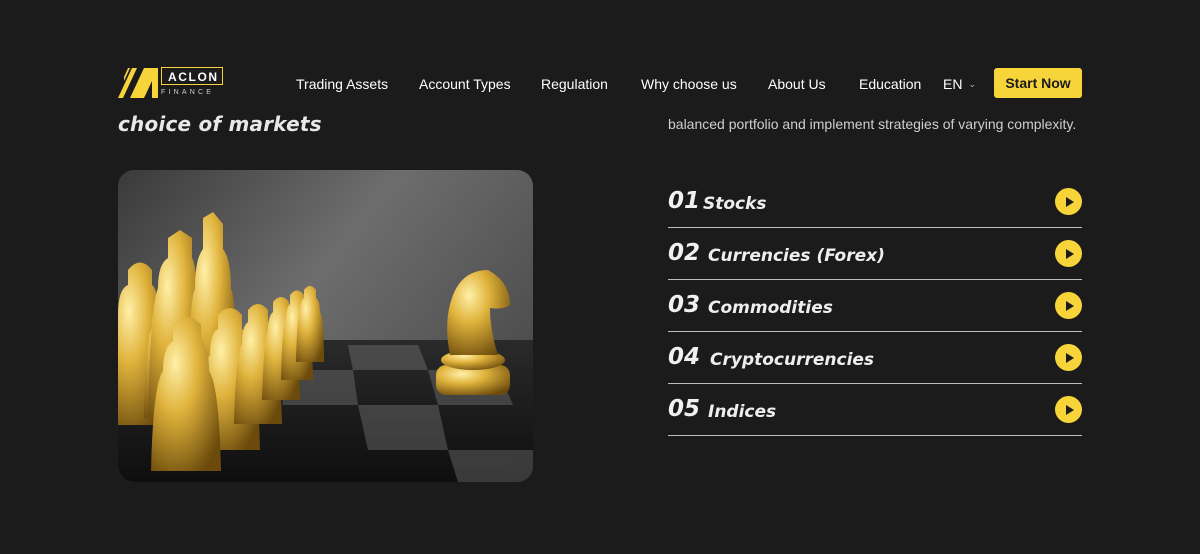 The image size is (1200, 554). What do you see at coordinates (342, 84) in the screenshot?
I see `nav-trading-assets: Trading Assets` at bounding box center [342, 84].